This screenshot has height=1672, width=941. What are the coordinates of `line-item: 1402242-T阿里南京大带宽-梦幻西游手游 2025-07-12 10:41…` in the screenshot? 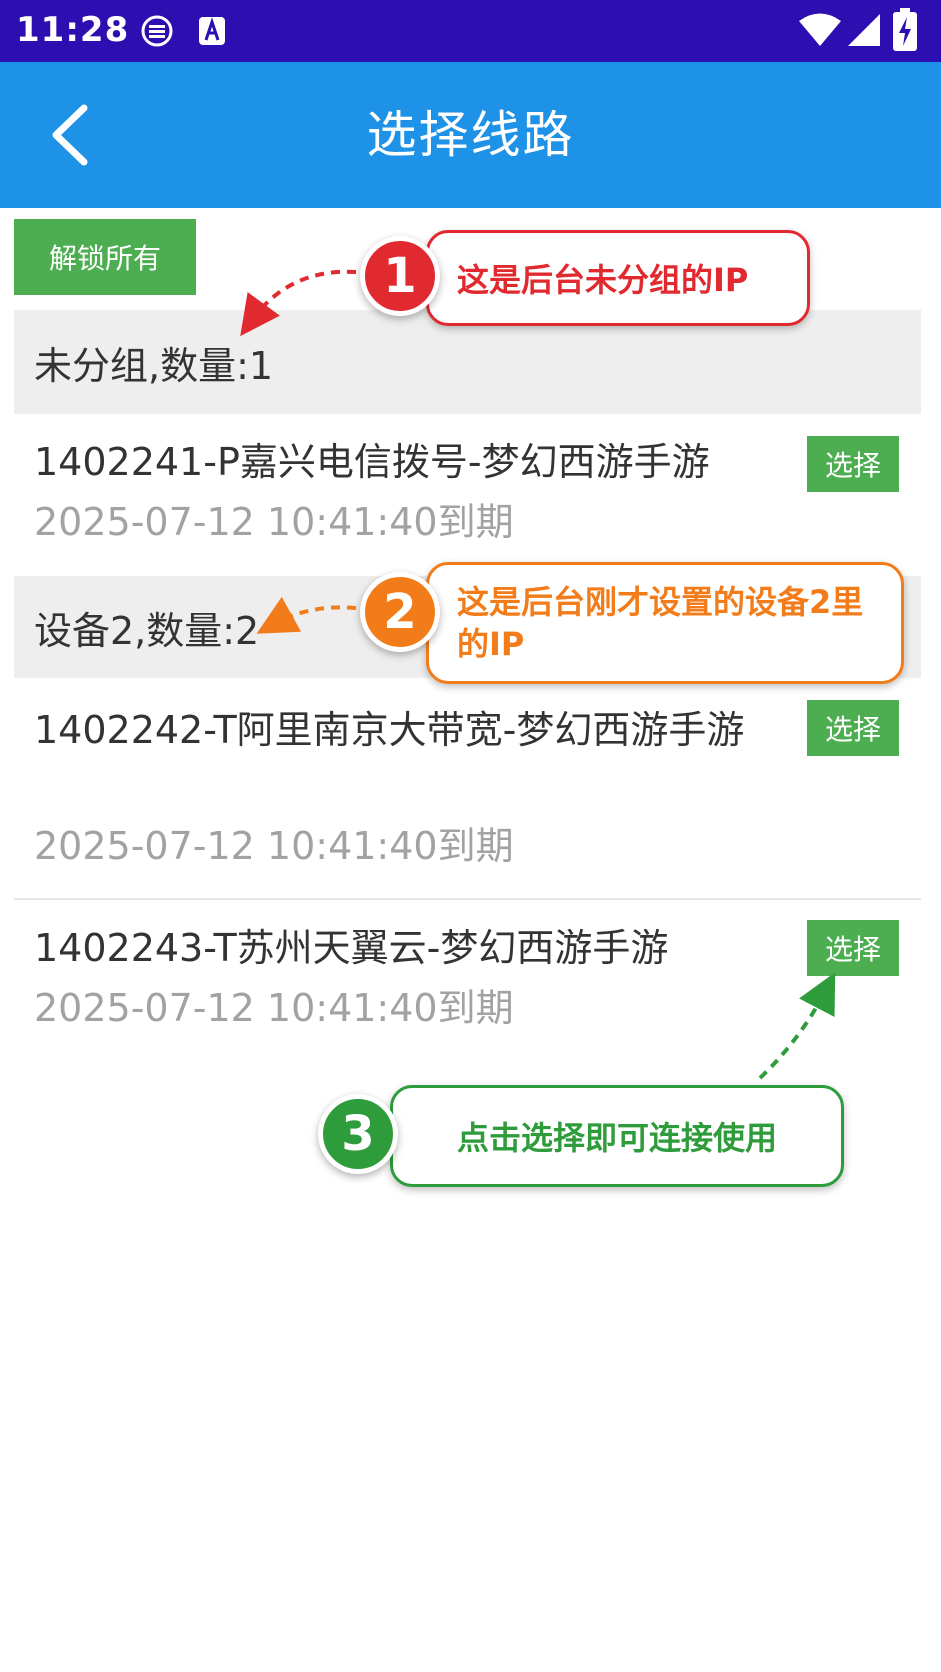 It's located at (467, 789).